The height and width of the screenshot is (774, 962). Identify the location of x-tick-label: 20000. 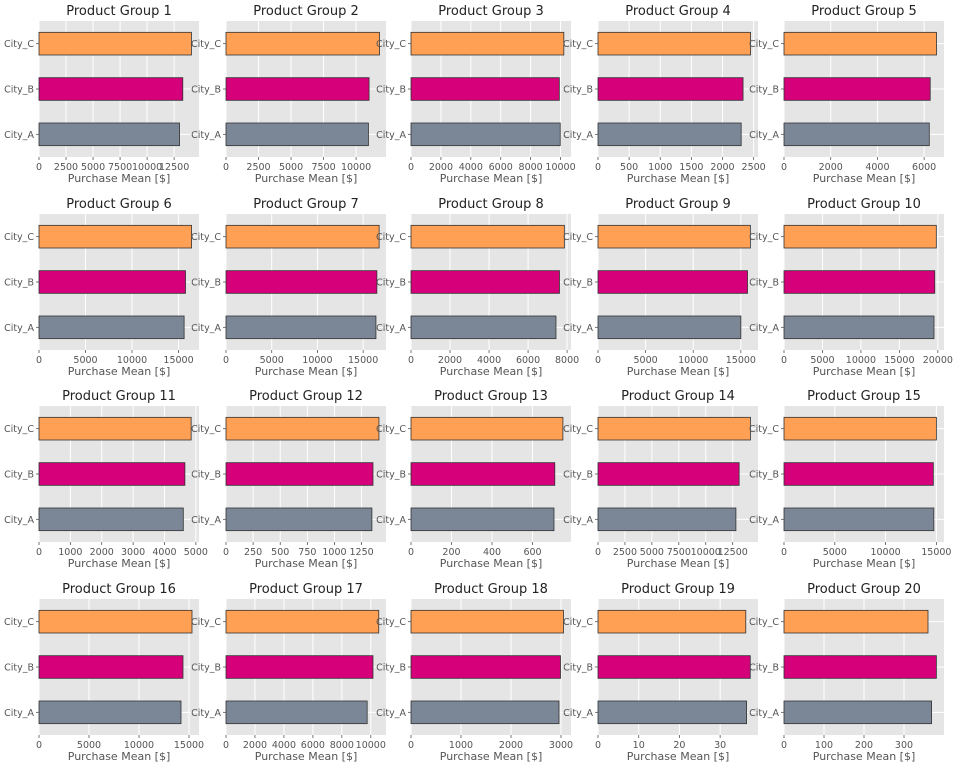
(938, 360).